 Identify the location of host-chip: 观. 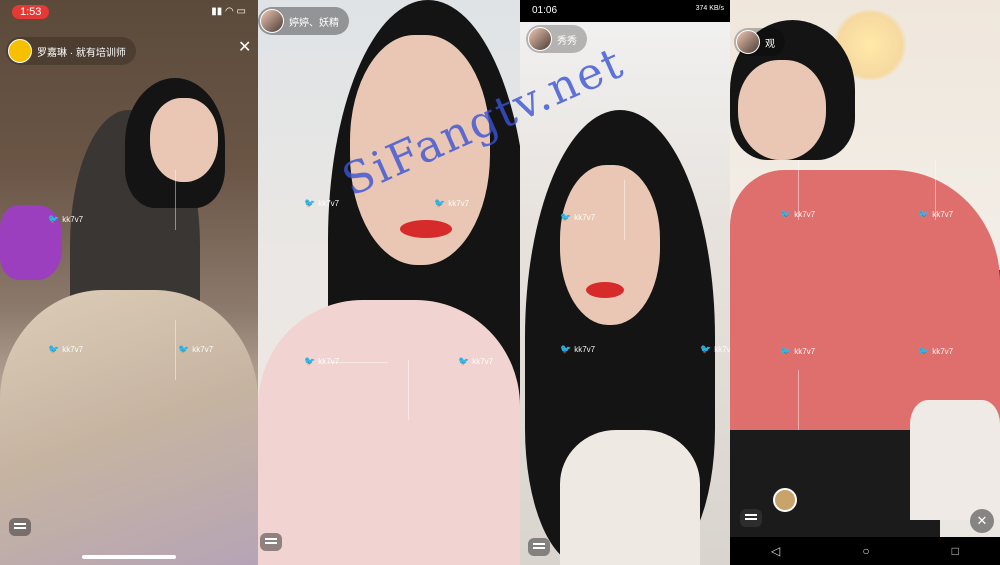
(759, 42).